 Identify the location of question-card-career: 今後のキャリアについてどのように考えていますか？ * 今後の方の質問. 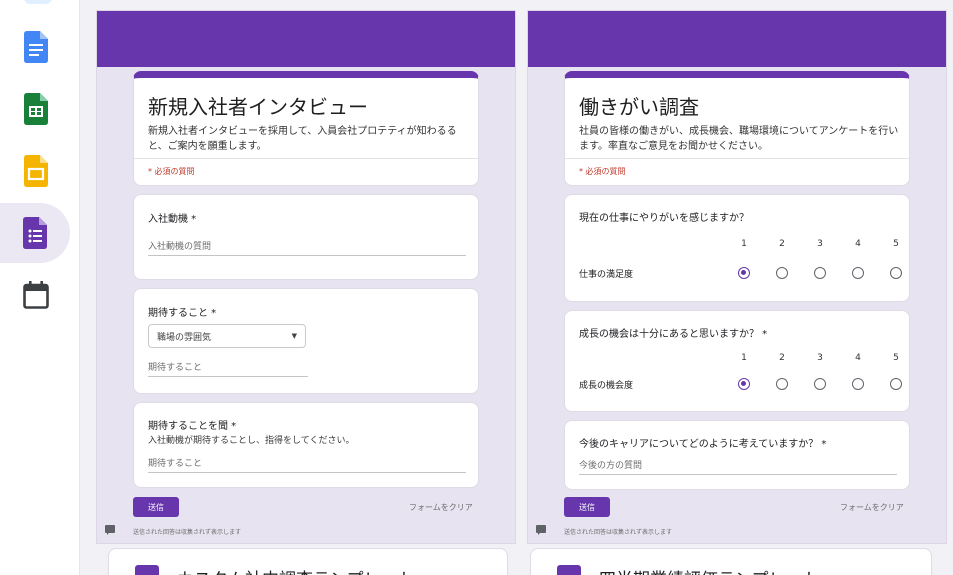
(737, 455).